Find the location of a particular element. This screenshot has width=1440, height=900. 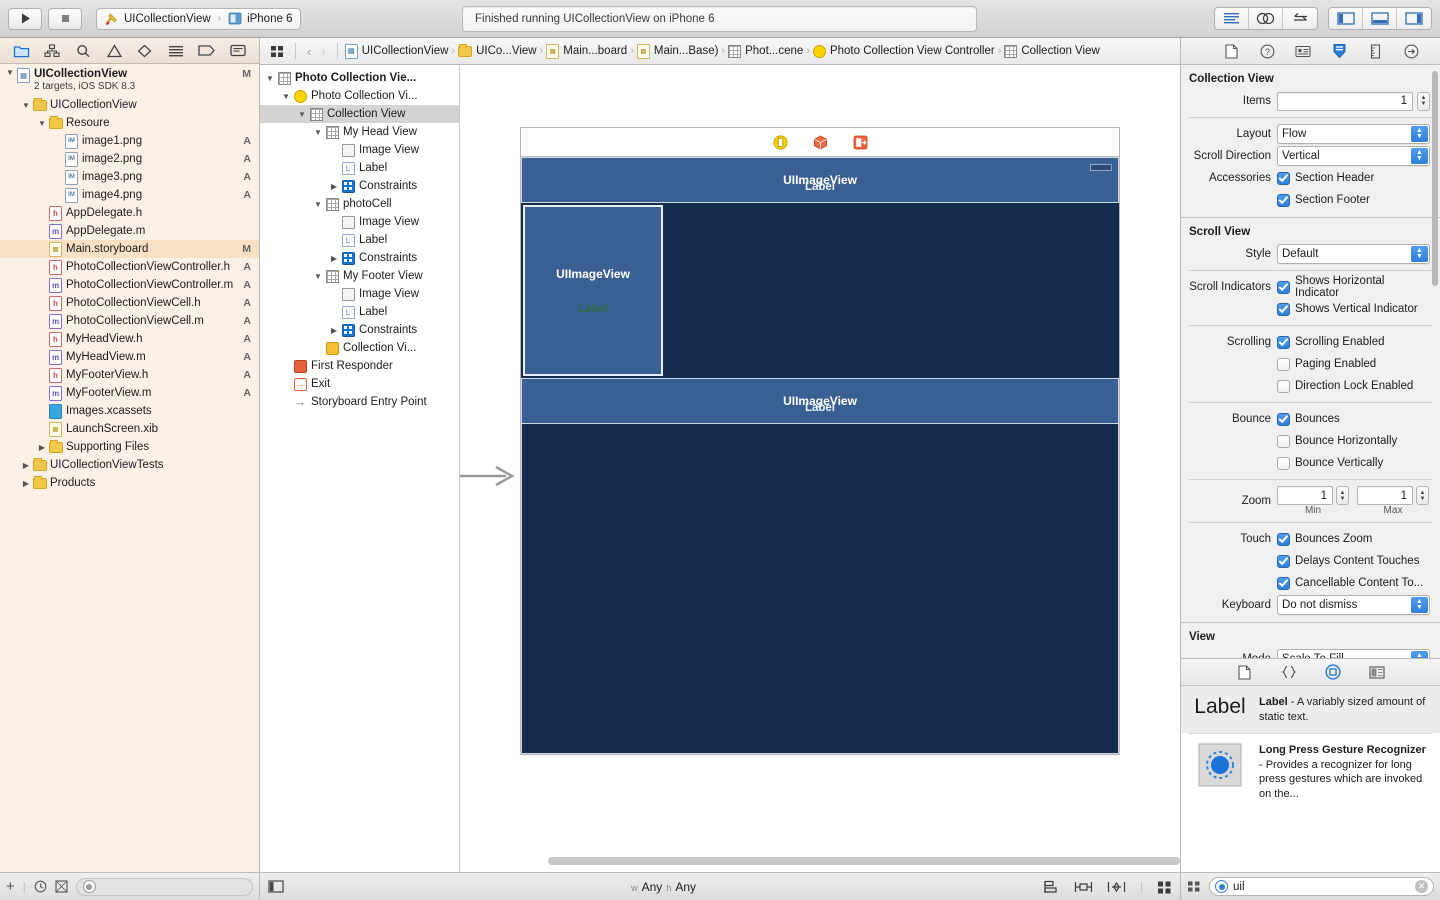

nav-item-appdelegate-h: h AppDelegate.h is located at coordinates (129, 213).